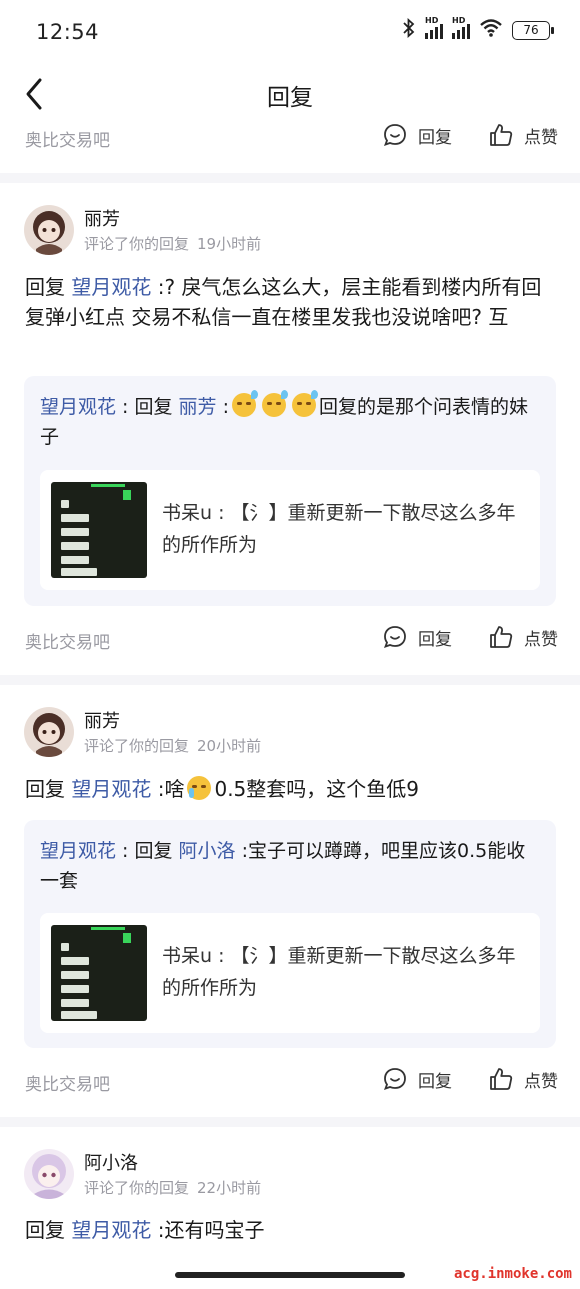  Describe the element at coordinates (478, 29) in the screenshot. I see `status-icons: HD HD 76` at that location.